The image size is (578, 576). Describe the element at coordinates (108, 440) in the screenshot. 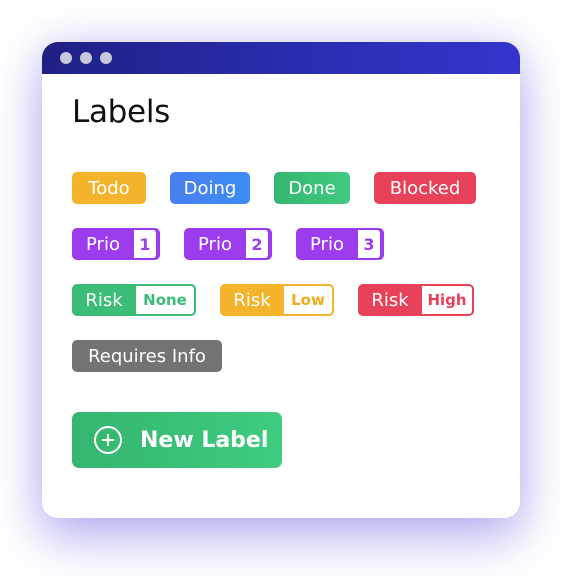

I see `plus-circle-icon` at that location.